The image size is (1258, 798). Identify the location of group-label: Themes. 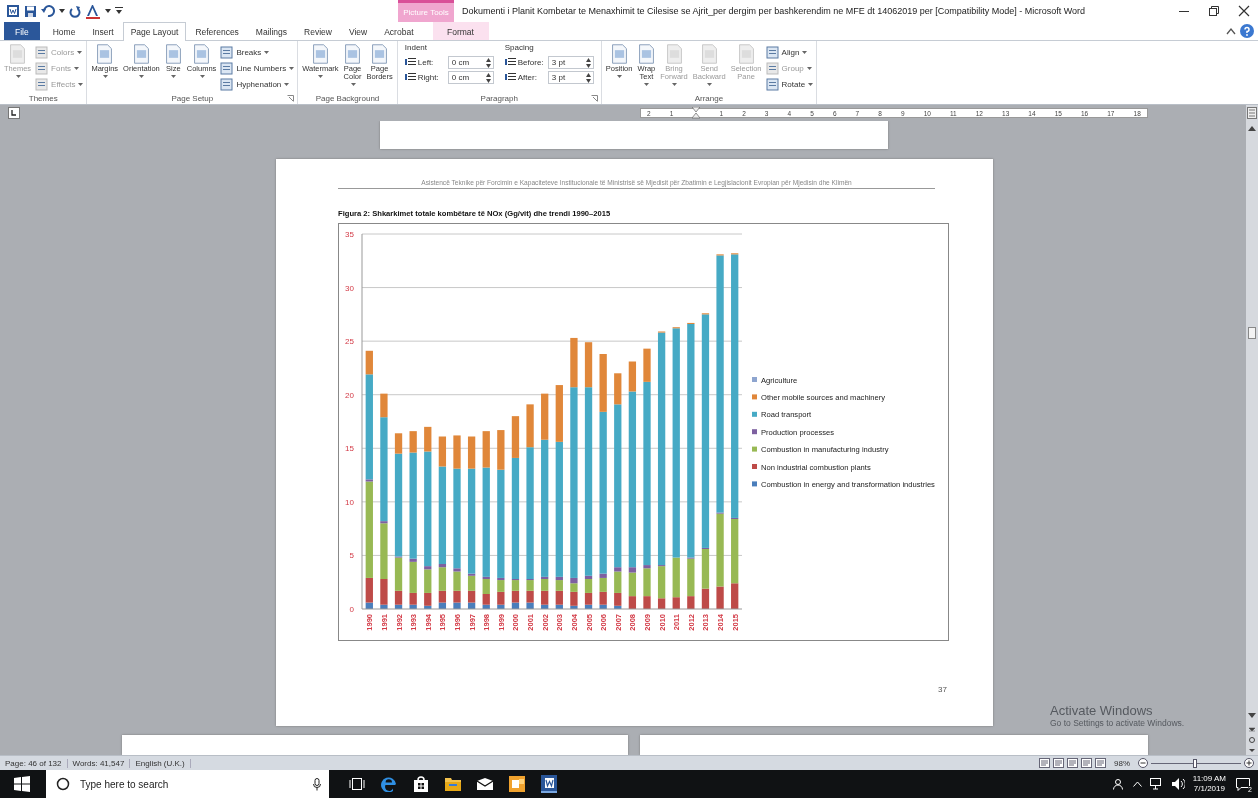
(43, 98).